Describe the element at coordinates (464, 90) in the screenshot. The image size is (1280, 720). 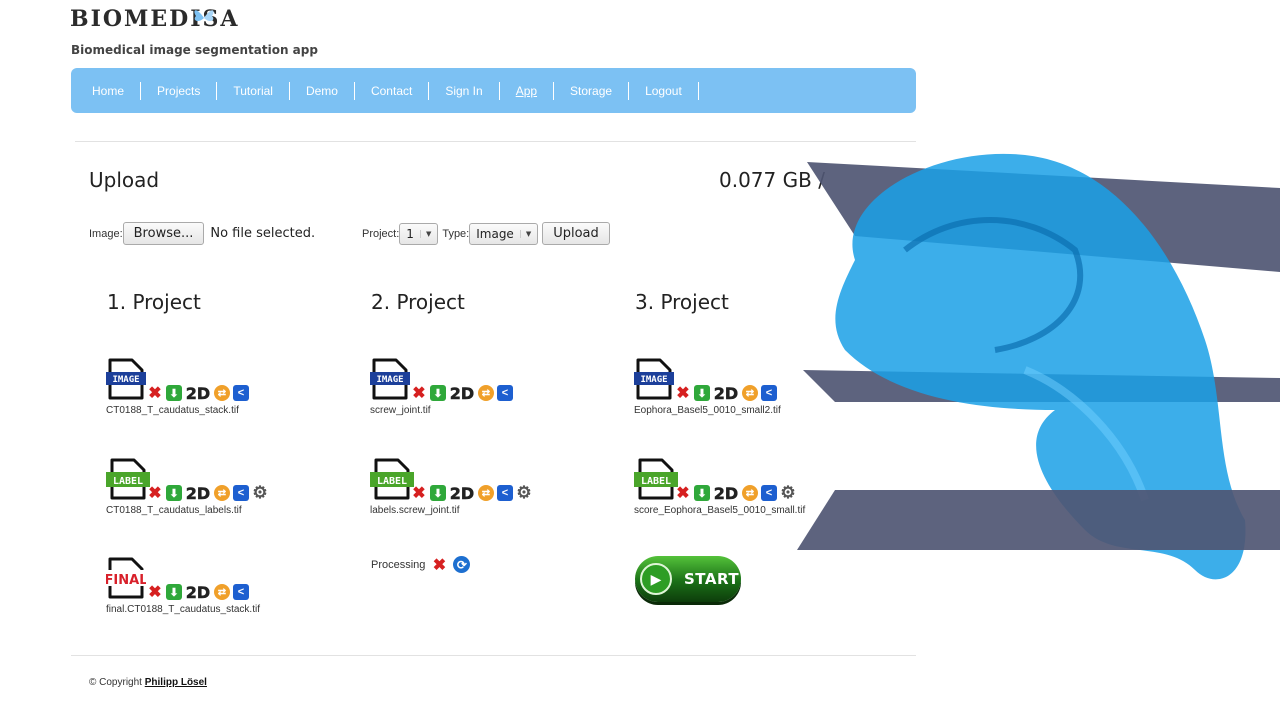
I see `nav-sign-in: Sign In` at that location.